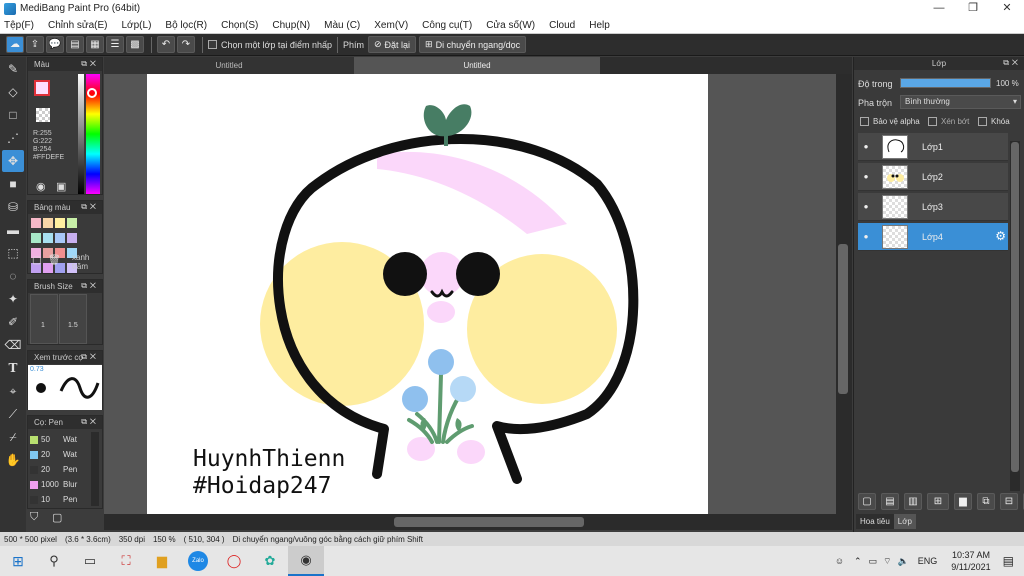 The width and height of the screenshot is (1024, 576). What do you see at coordinates (1008, 561) in the screenshot?
I see `notification-icon: ▤` at bounding box center [1008, 561].